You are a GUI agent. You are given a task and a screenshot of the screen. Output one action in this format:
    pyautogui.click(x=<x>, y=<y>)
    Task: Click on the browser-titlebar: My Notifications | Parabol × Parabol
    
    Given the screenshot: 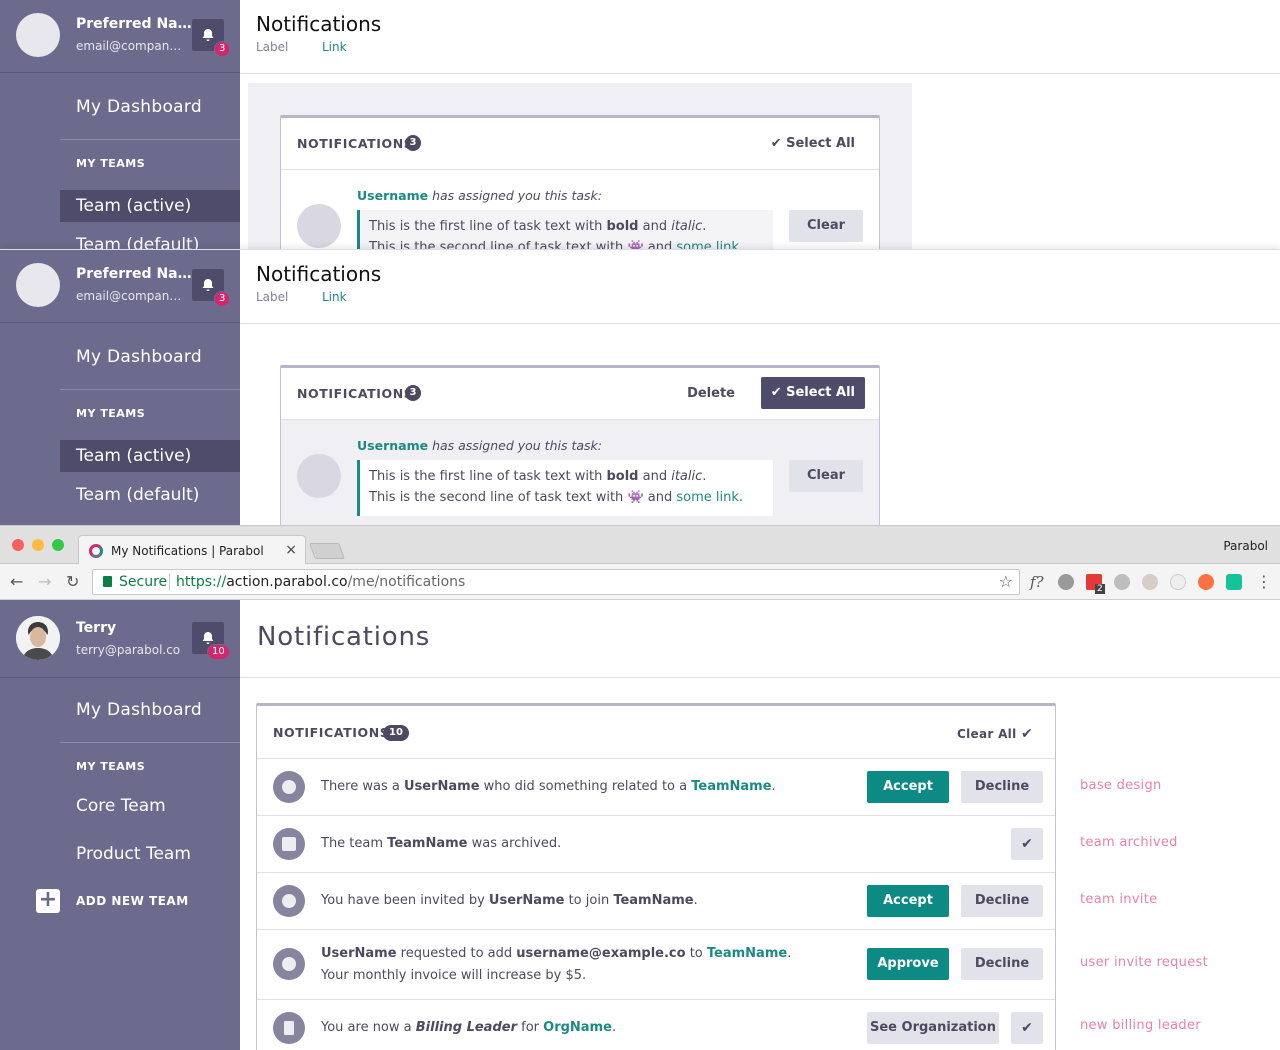 What is the action you would take?
    pyautogui.click(x=640, y=545)
    